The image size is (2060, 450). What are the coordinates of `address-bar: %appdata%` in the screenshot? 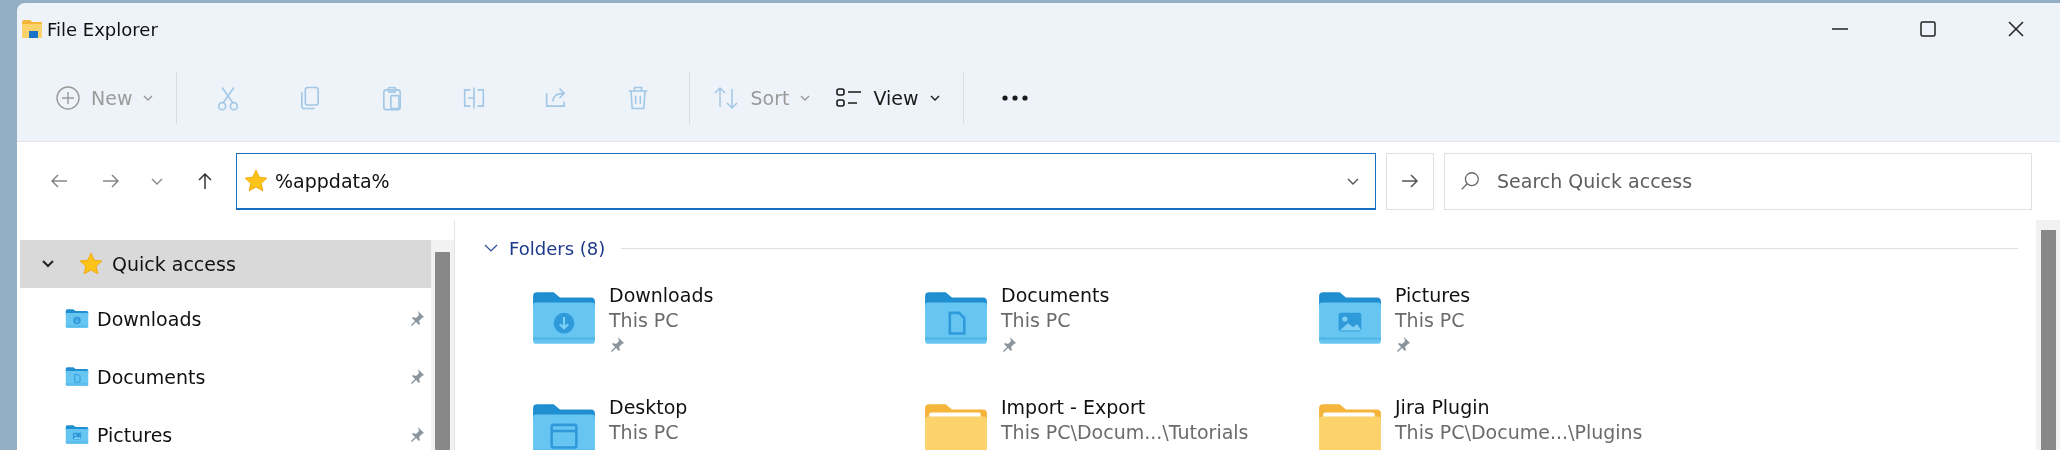 It's located at (806, 181).